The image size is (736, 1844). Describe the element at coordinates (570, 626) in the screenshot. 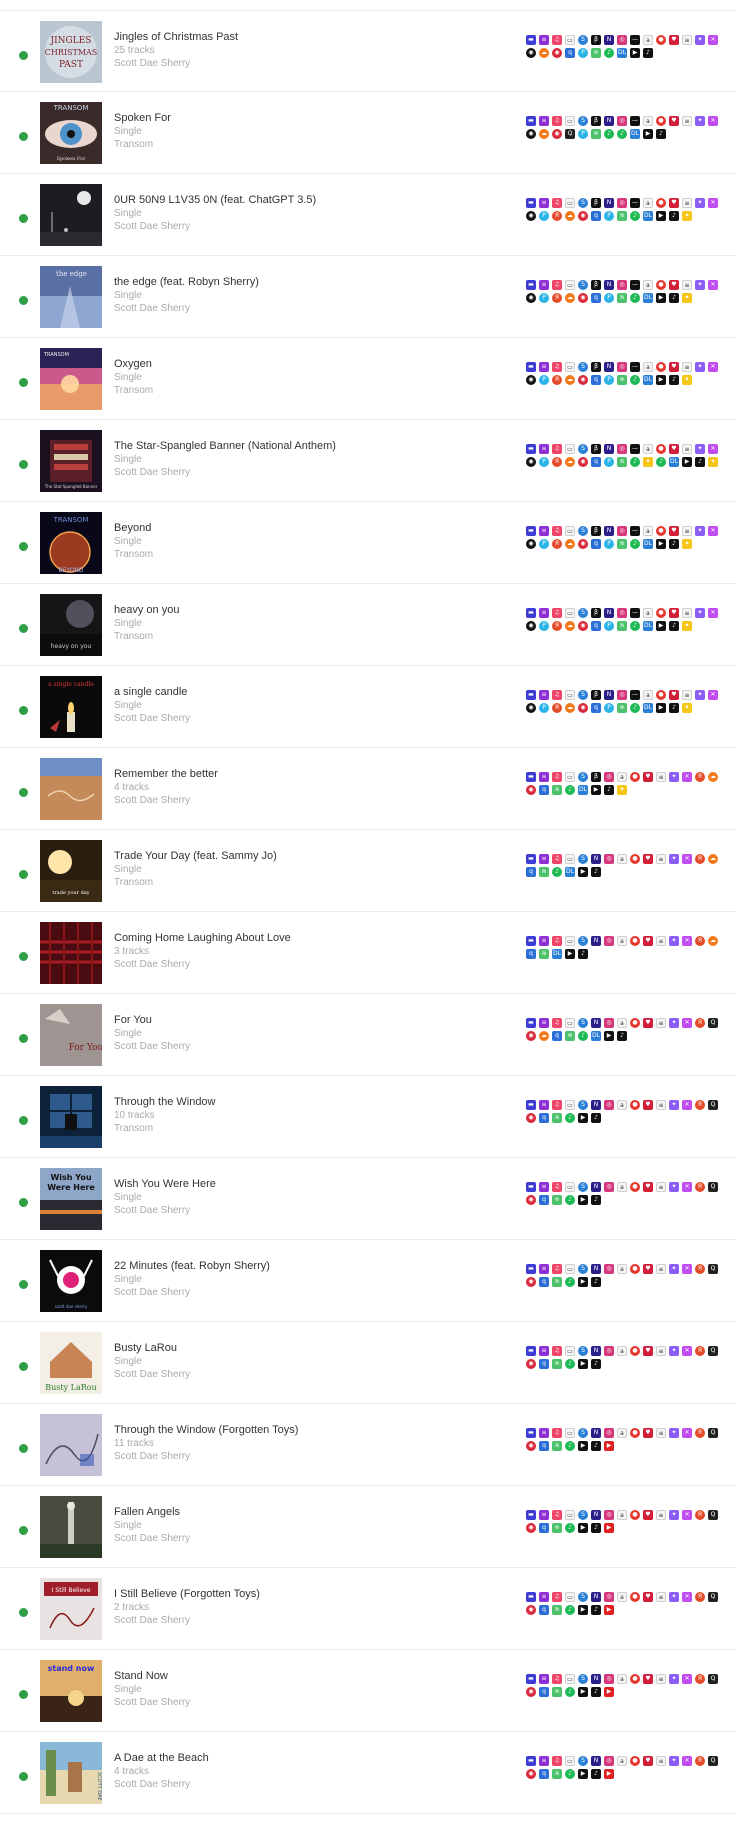

I see `soundcloud-icon: ☁` at that location.